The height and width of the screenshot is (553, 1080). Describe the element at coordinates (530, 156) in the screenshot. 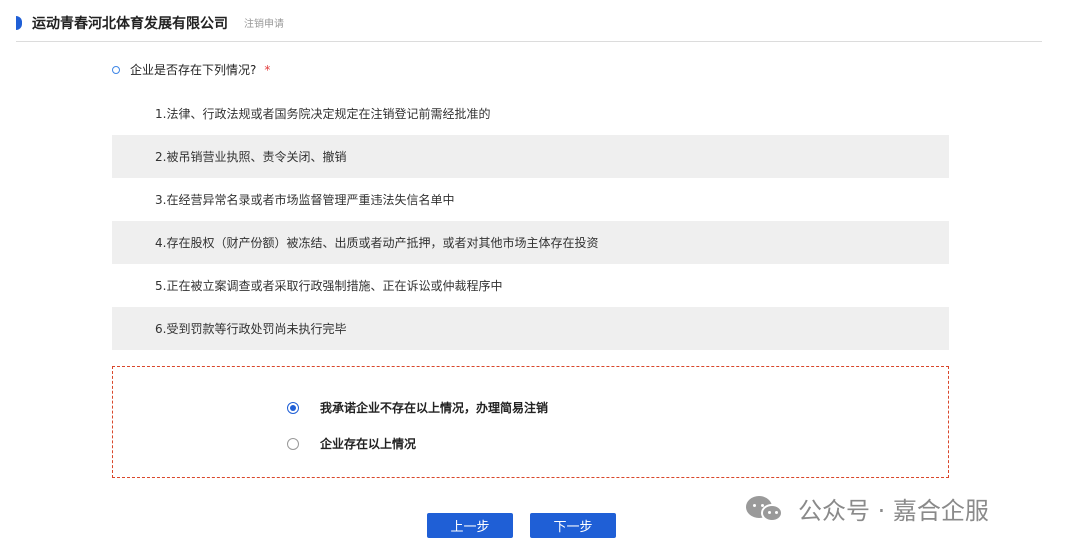

I see `list-item: 2.被吊销营业执照、责令关闭、撤销` at that location.